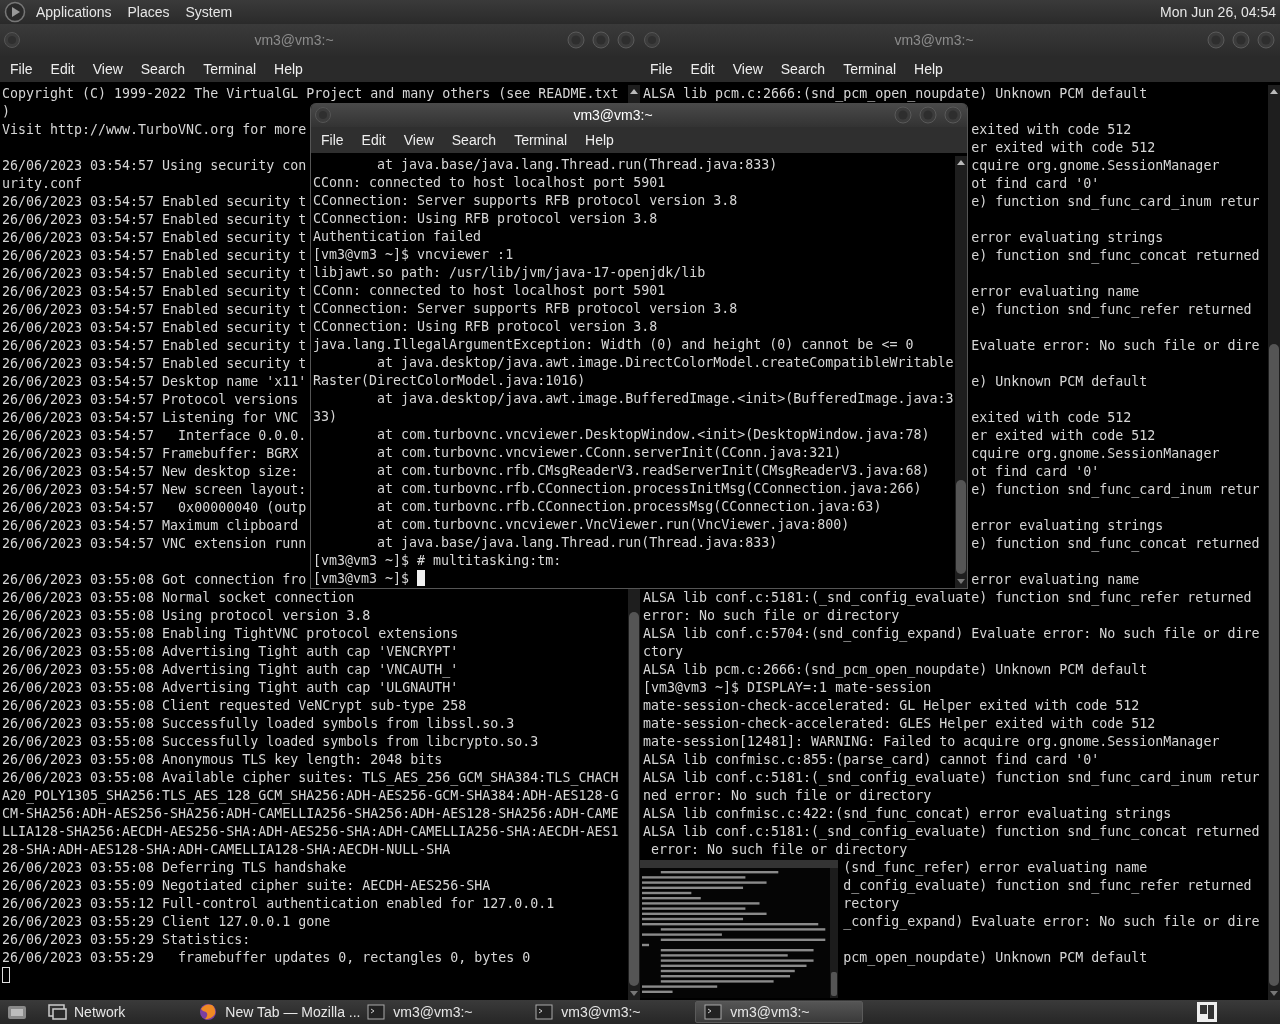 The image size is (1280, 1024). Describe the element at coordinates (310, 832) in the screenshot. I see `terminal-line: LLIA128-SHA256:AECDH-AES256-SHA:ADH-AES256-SHA:ADH-CAMELLIA256-SHA:AECDH-AES1` at that location.